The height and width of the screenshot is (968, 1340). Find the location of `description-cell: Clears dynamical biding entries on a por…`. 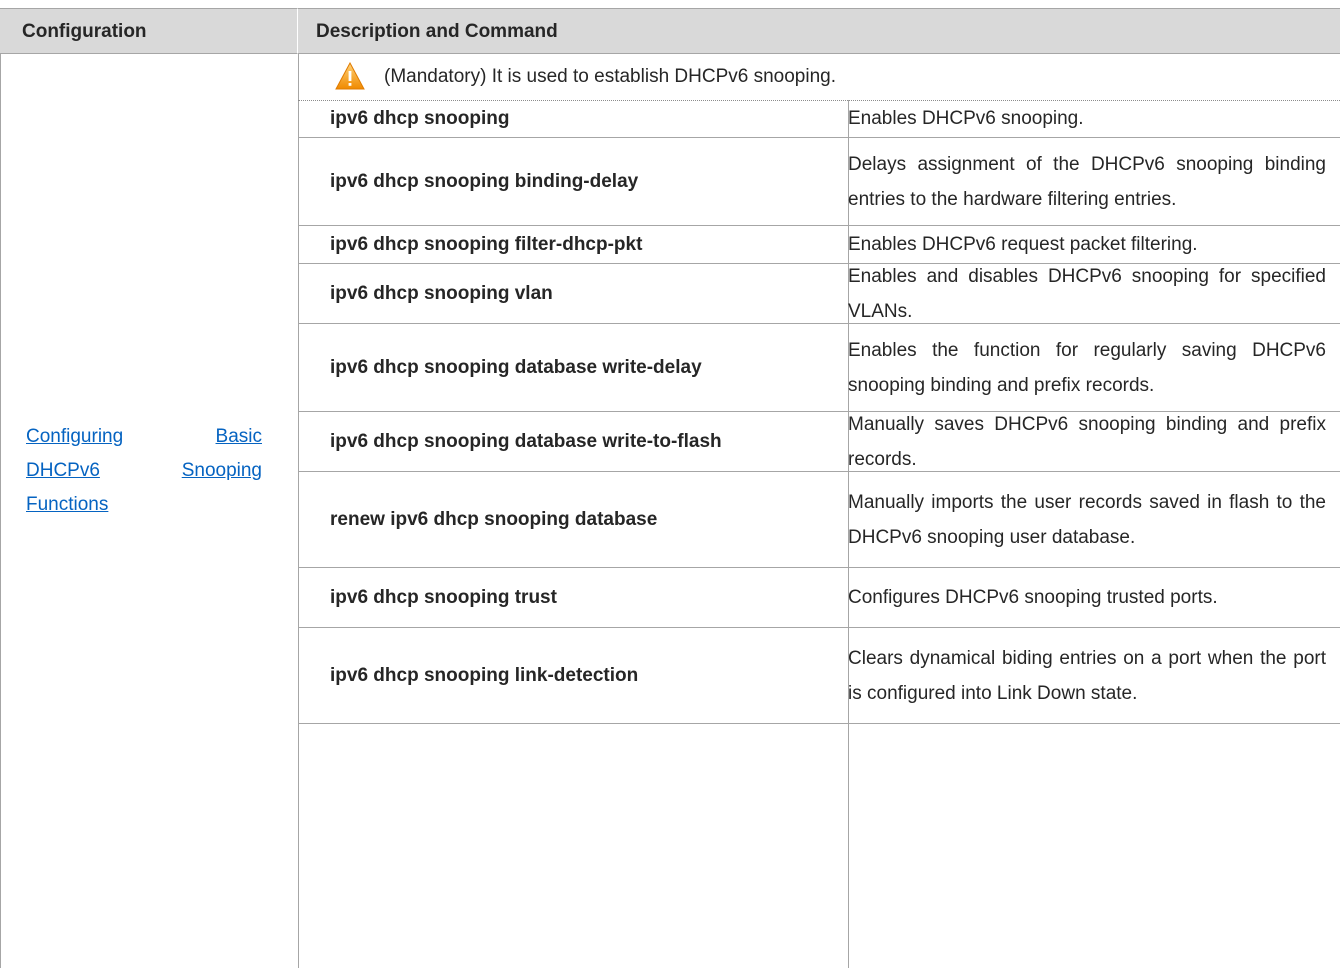

description-cell: Clears dynamical biding entries on a por… is located at coordinates (1087, 675).